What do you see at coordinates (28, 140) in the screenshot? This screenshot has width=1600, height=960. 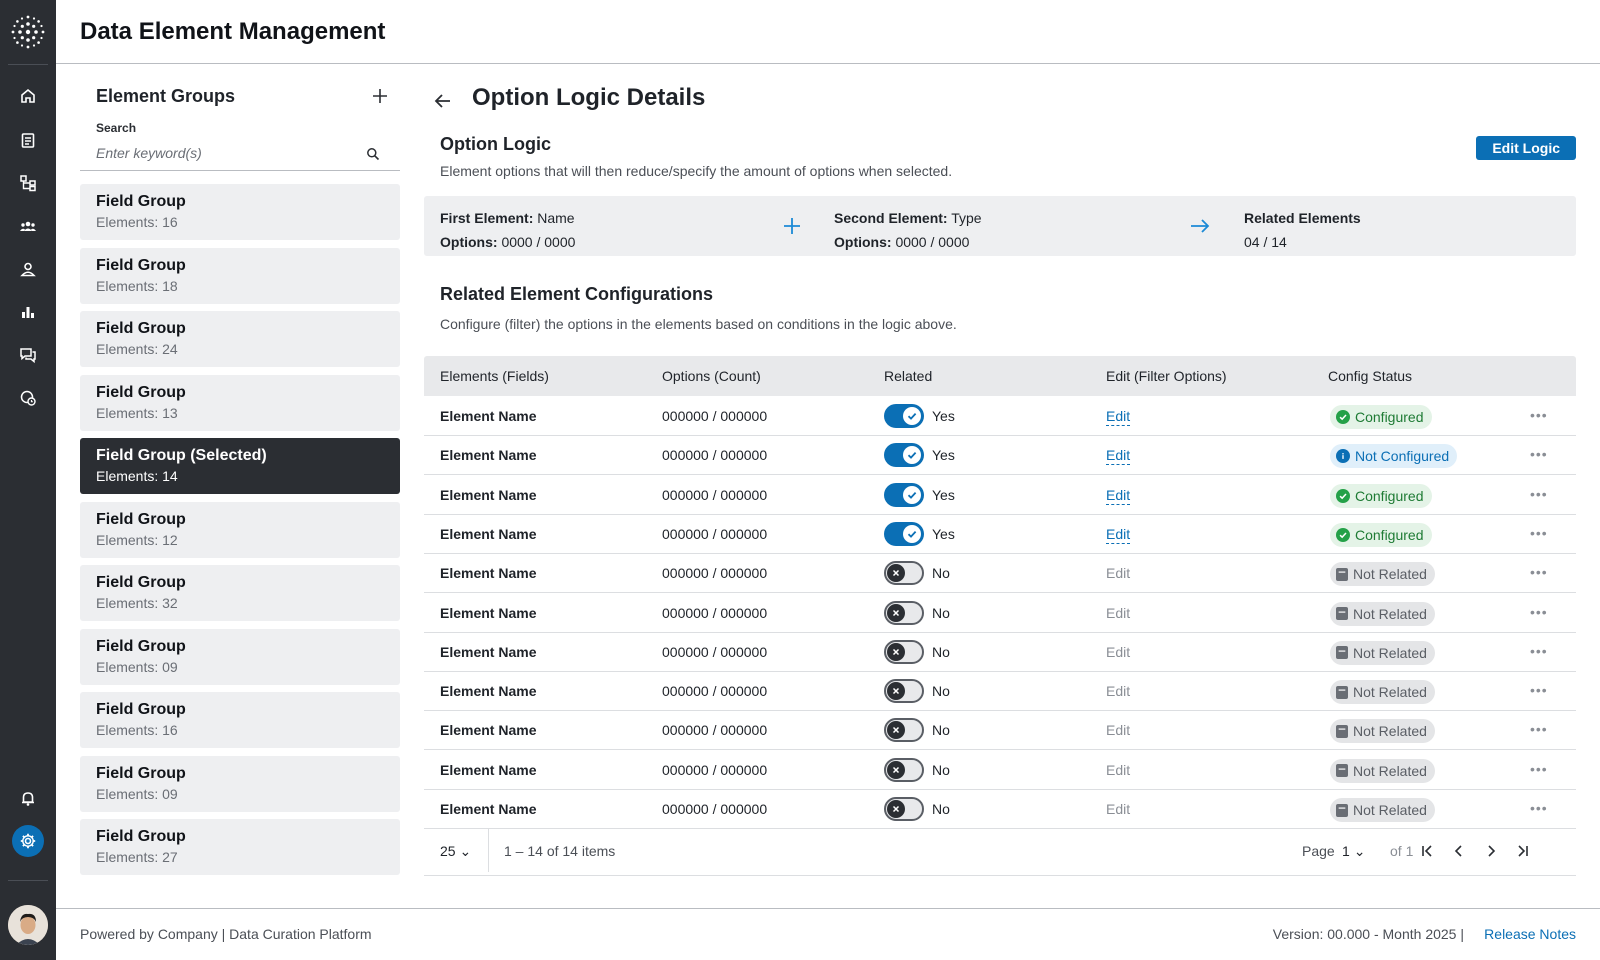 I see `clipboard-icon` at bounding box center [28, 140].